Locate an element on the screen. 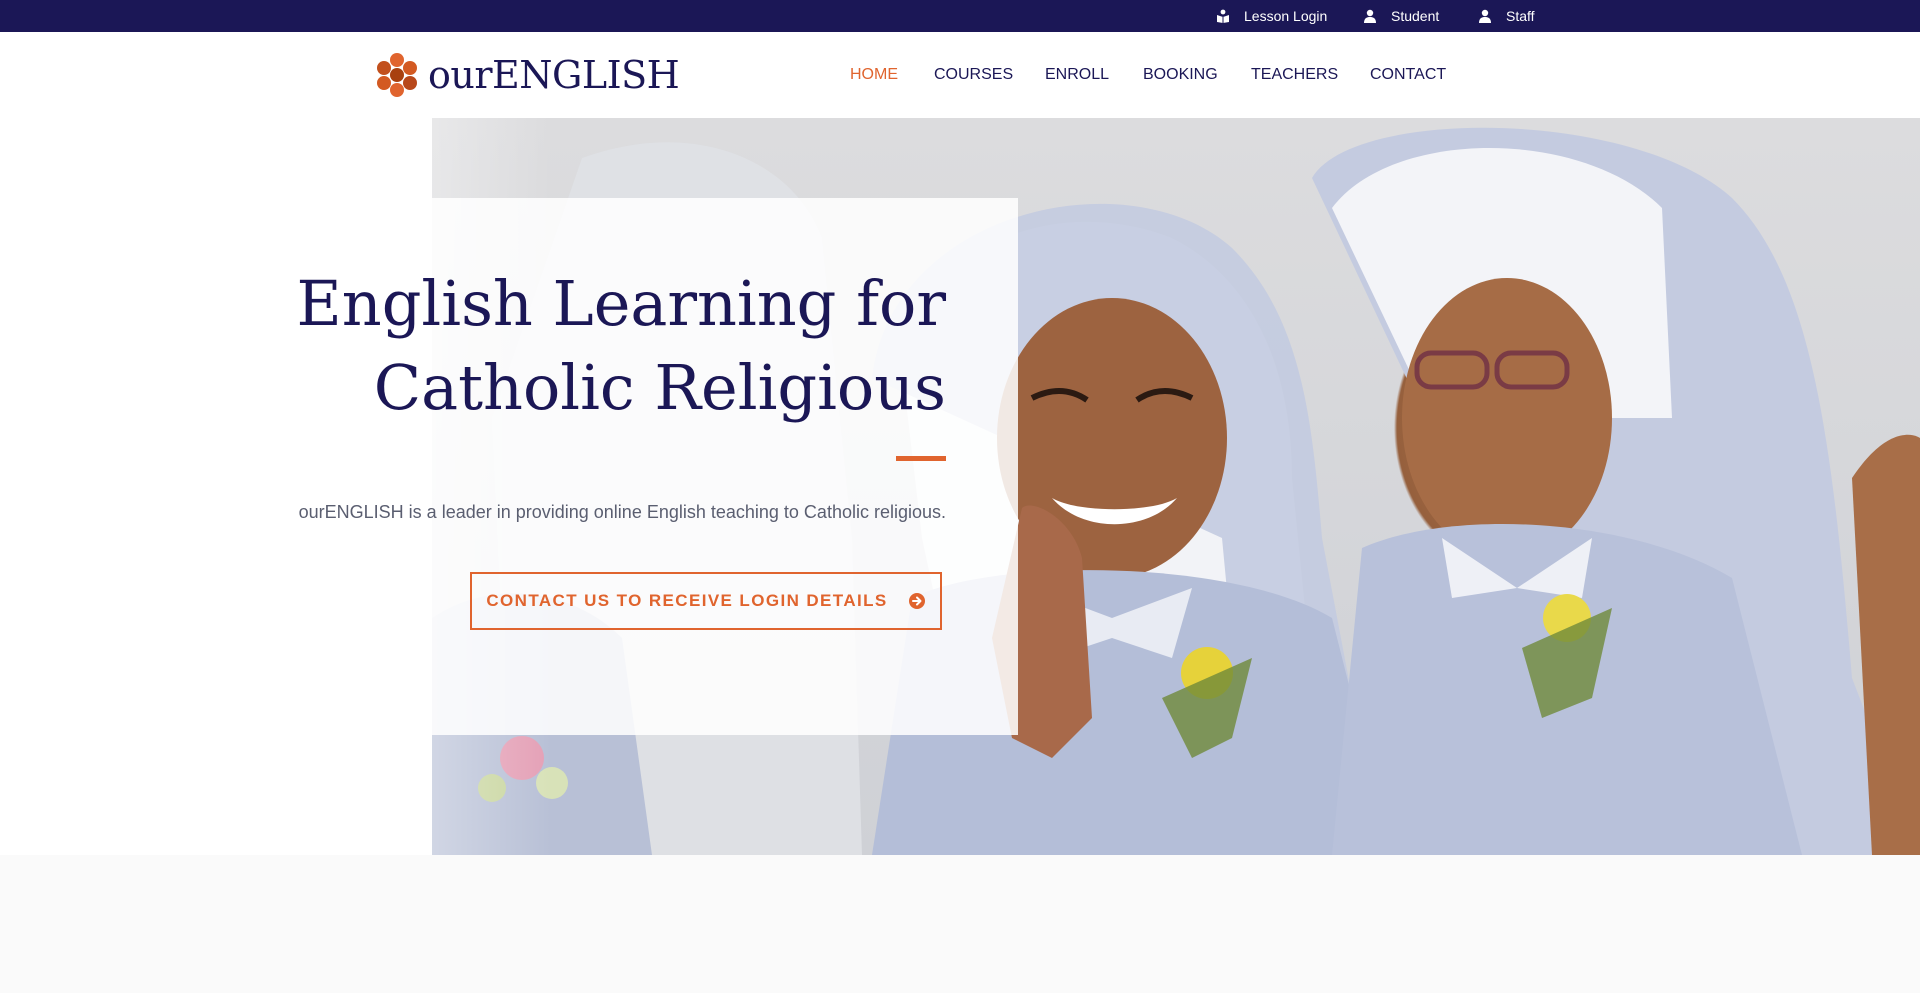 The image size is (1920, 993). nav-enroll: ENROLL is located at coordinates (1077, 75).